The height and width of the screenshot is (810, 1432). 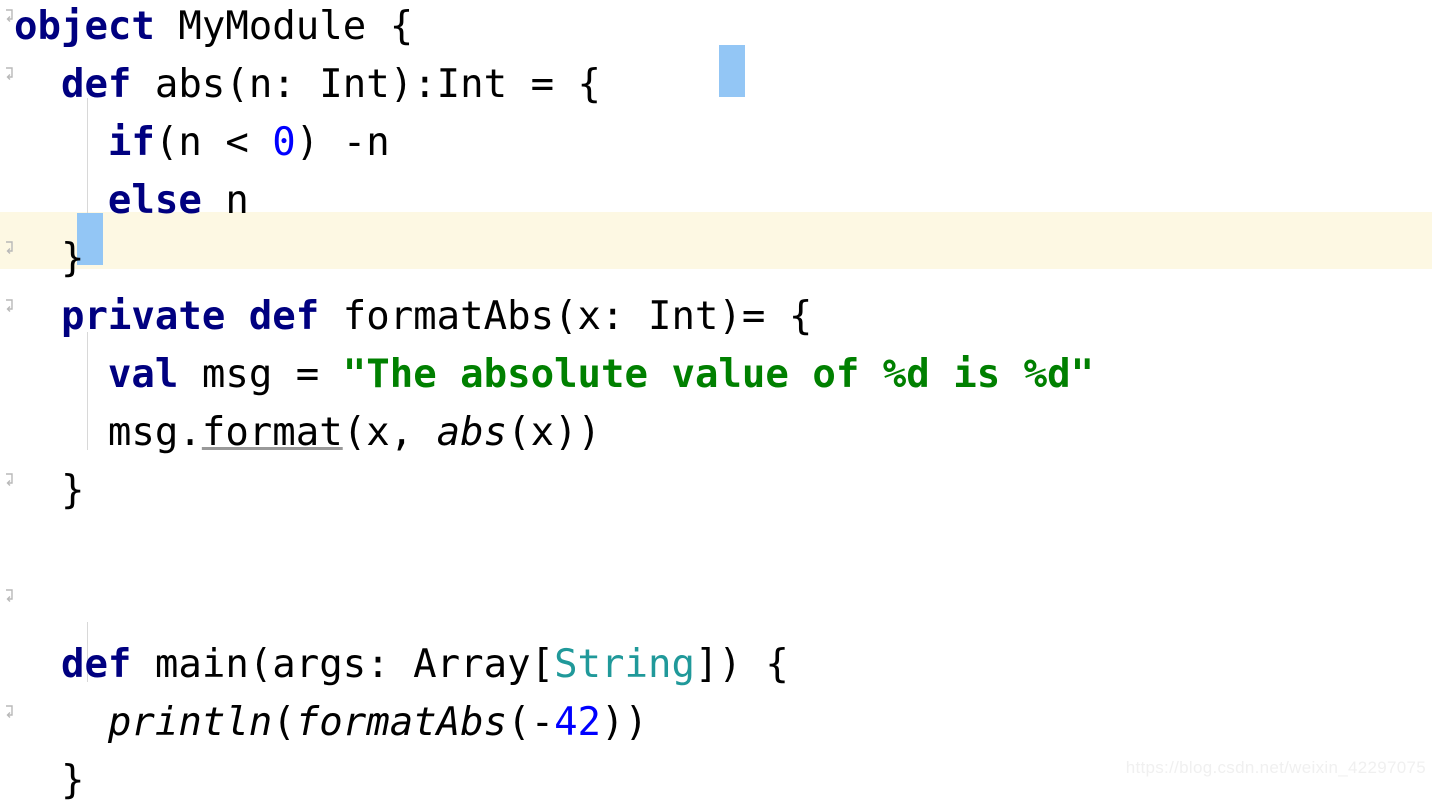 I want to click on code-line: if(n < 0) -n, so click(x=723, y=143).